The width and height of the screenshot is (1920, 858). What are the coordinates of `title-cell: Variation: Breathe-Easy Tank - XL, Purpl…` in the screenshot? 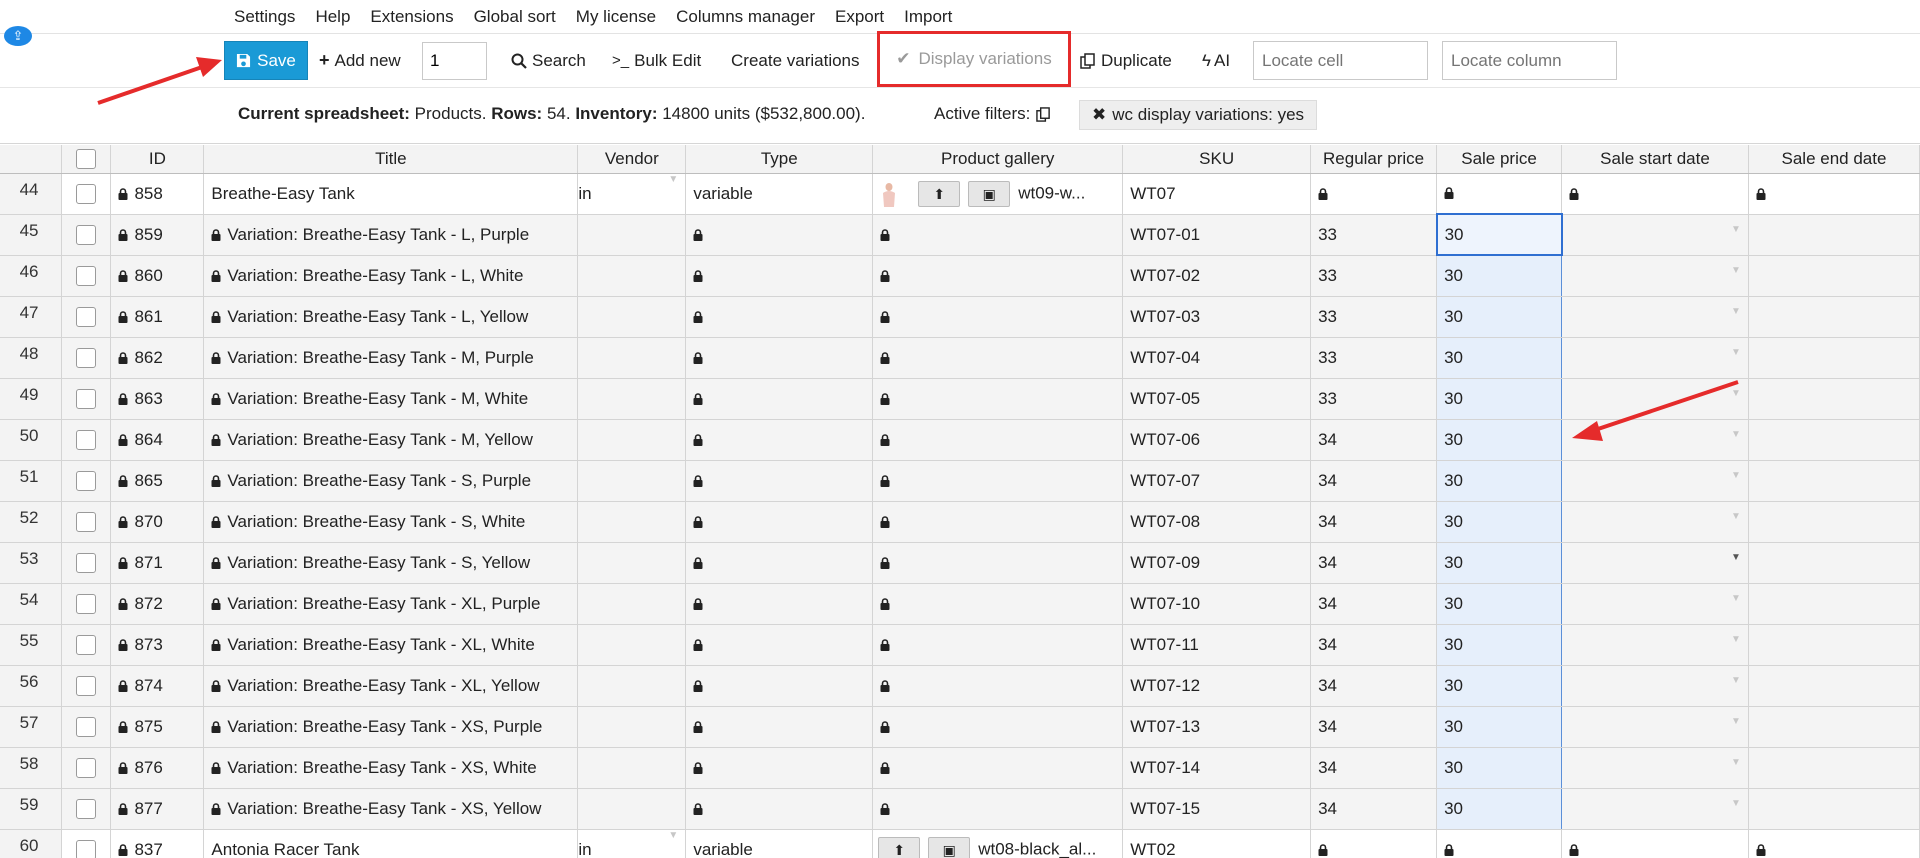 It's located at (391, 604).